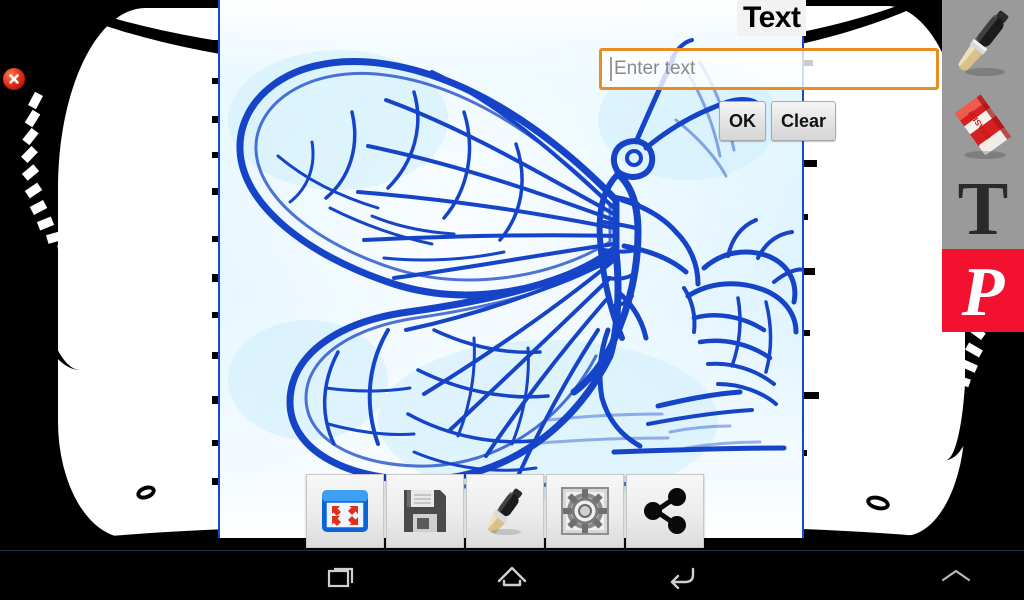 Image resolution: width=1024 pixels, height=600 pixels. I want to click on chevron-up-icon, so click(956, 575).